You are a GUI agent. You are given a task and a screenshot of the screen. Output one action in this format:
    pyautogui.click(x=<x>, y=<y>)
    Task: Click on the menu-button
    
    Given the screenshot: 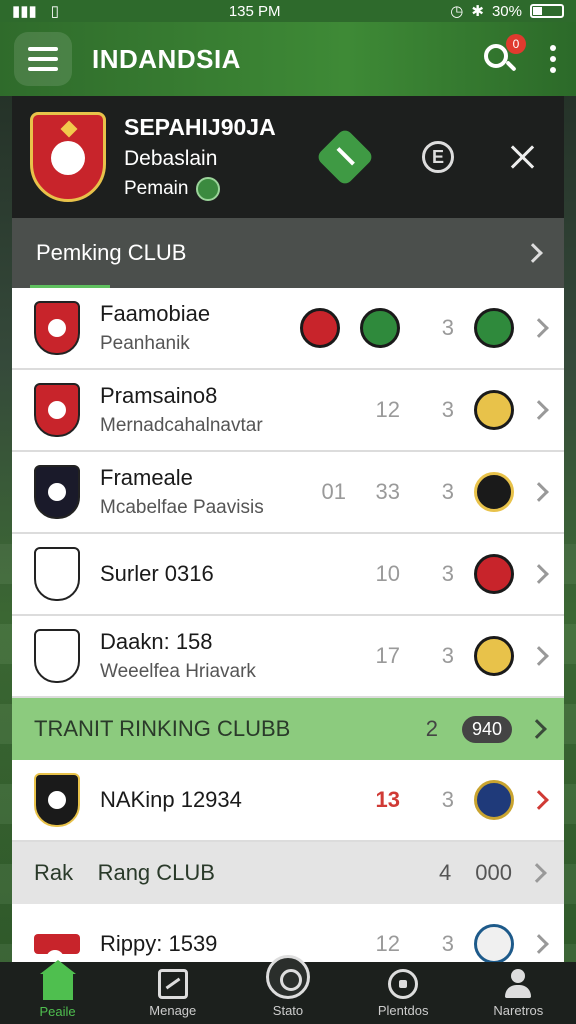 What is the action you would take?
    pyautogui.click(x=43, y=59)
    